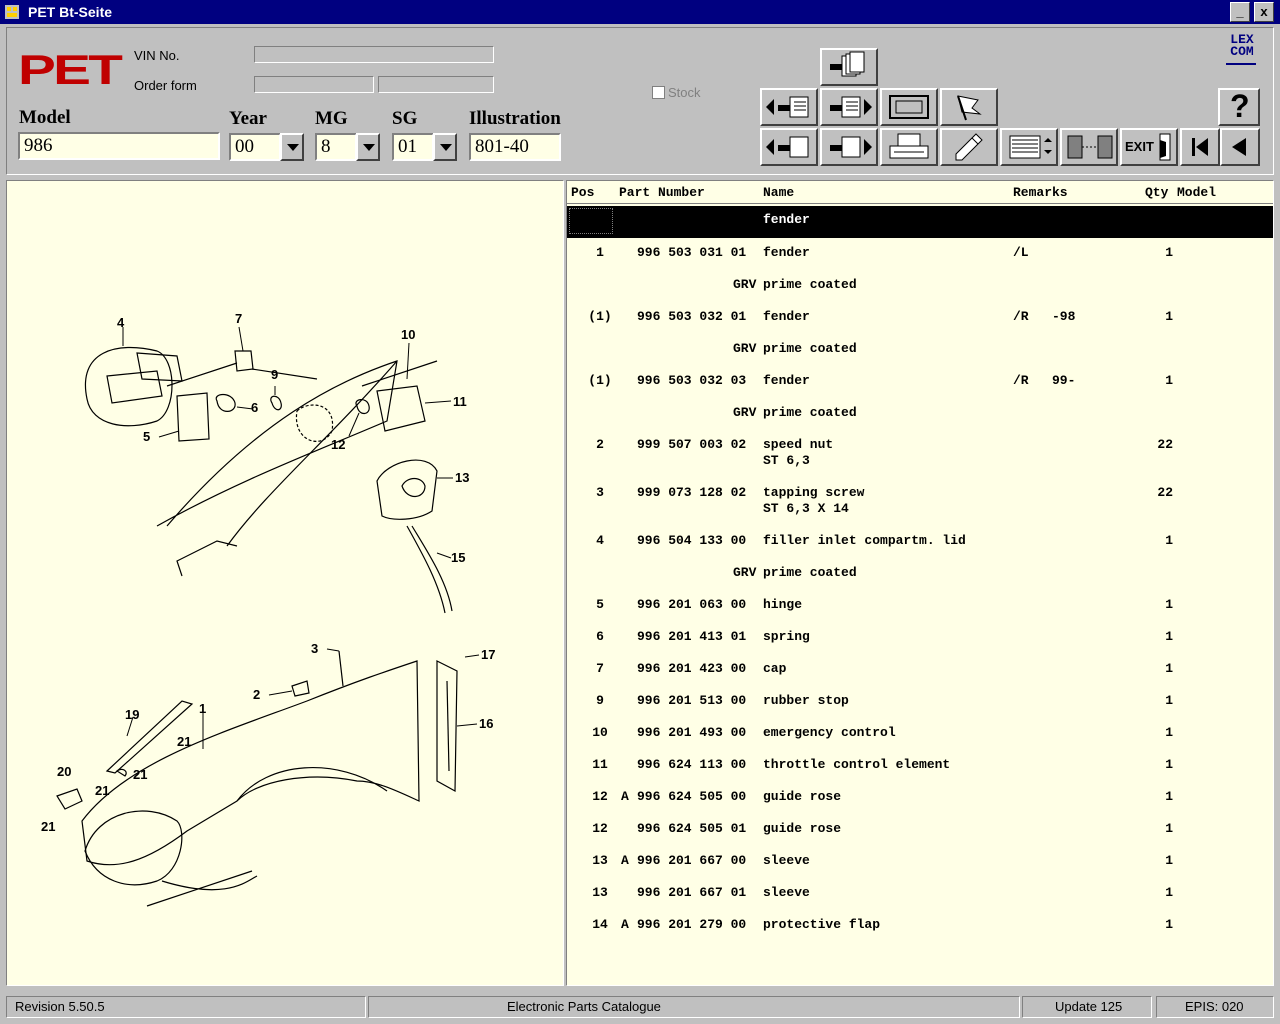  I want to click on col-header-model: Model, so click(1196, 192).